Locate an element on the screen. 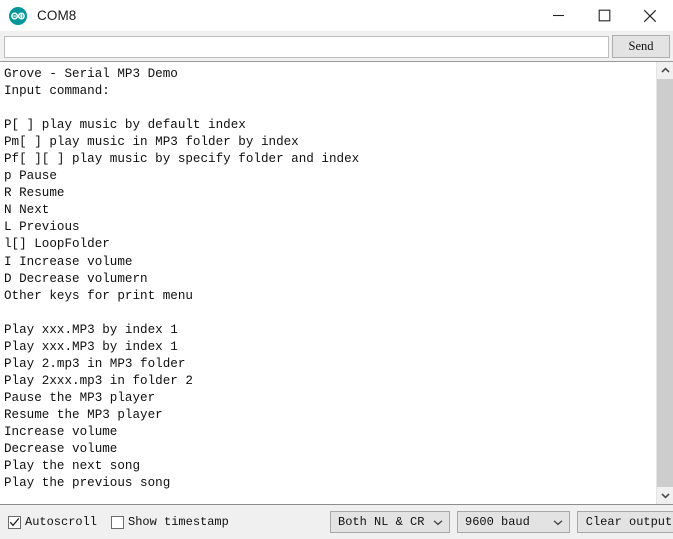  status-bar-controls: Both NL & CR 9600 baud Clear output is located at coordinates (501, 522).